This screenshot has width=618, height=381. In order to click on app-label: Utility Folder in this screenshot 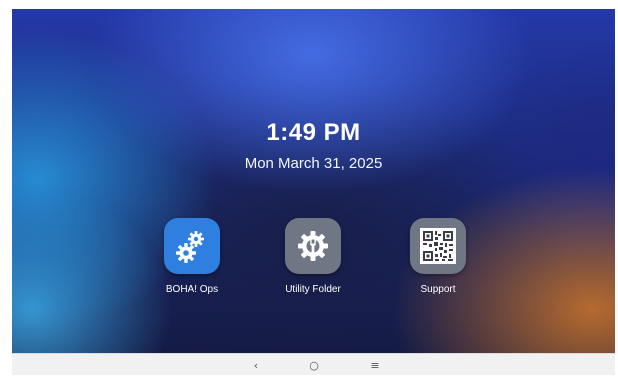, I will do `click(313, 289)`.